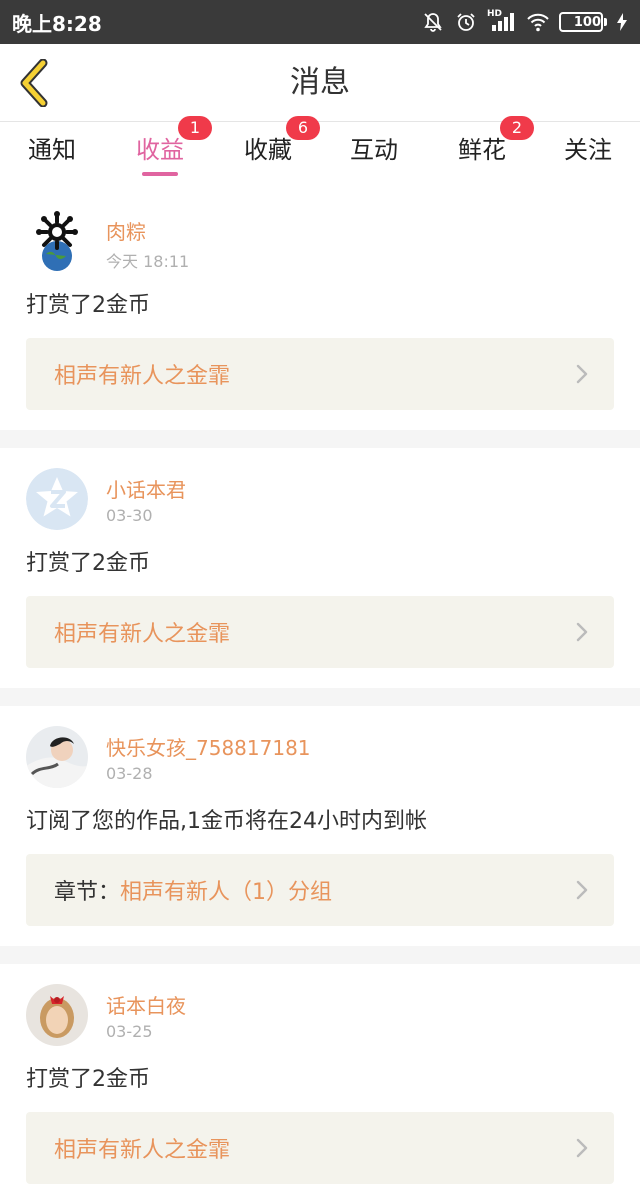  I want to click on chapter-link: 章节： 相声有新人（1）分组, so click(320, 890).